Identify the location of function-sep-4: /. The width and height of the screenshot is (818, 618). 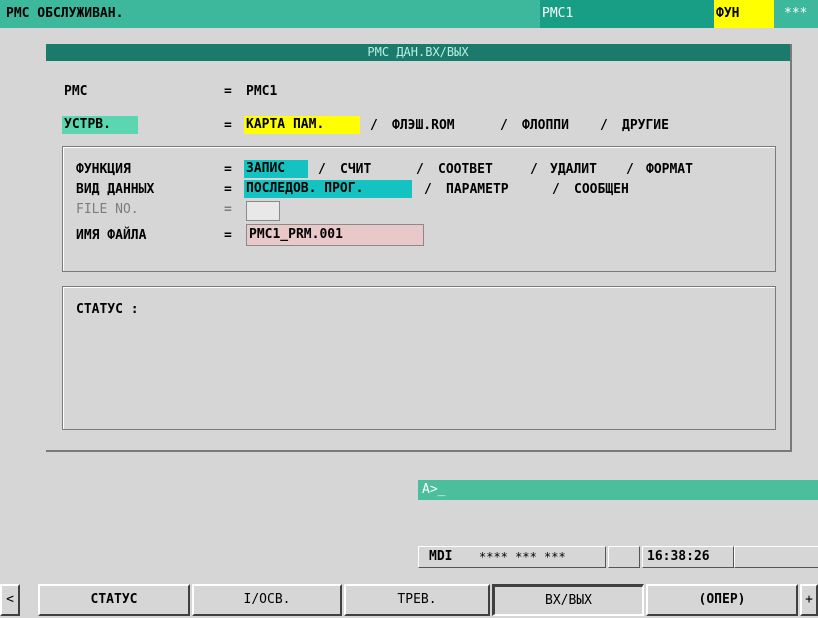
(630, 169).